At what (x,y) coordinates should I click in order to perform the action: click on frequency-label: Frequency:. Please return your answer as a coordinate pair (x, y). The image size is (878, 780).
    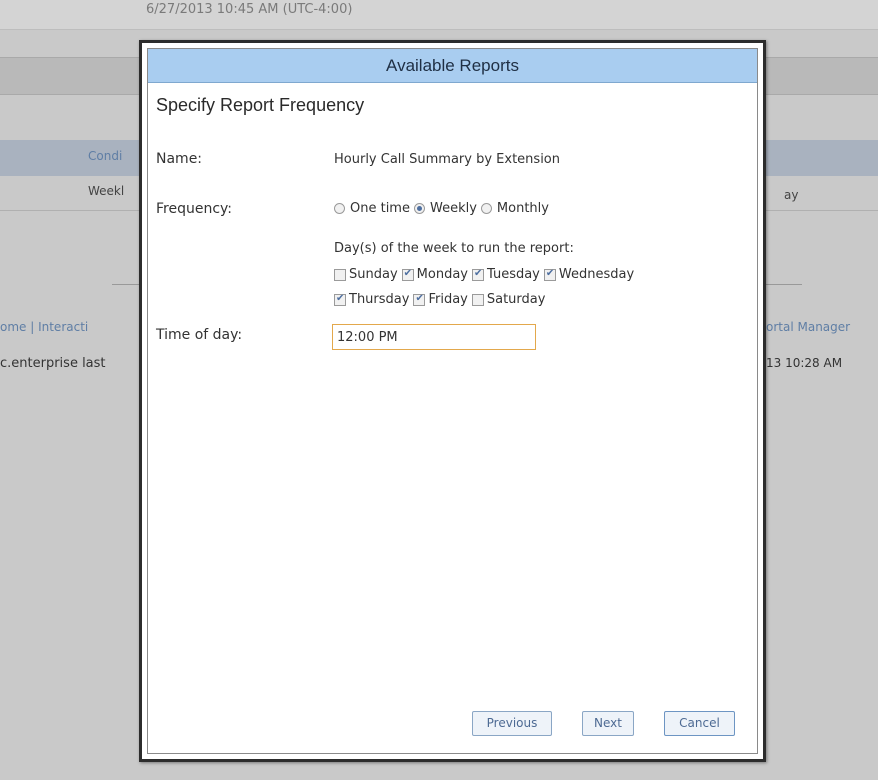
    Looking at the image, I should click on (194, 209).